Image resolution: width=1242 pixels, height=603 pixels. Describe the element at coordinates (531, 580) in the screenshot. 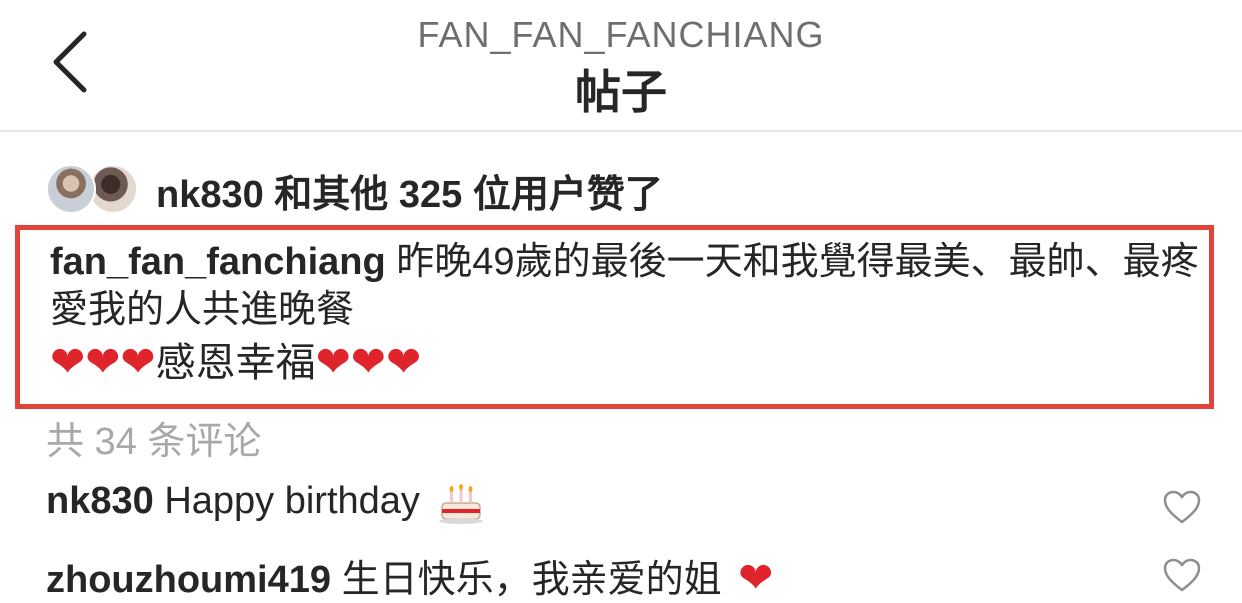

I see `comment-text: 生日快乐，我亲爱的姐` at that location.